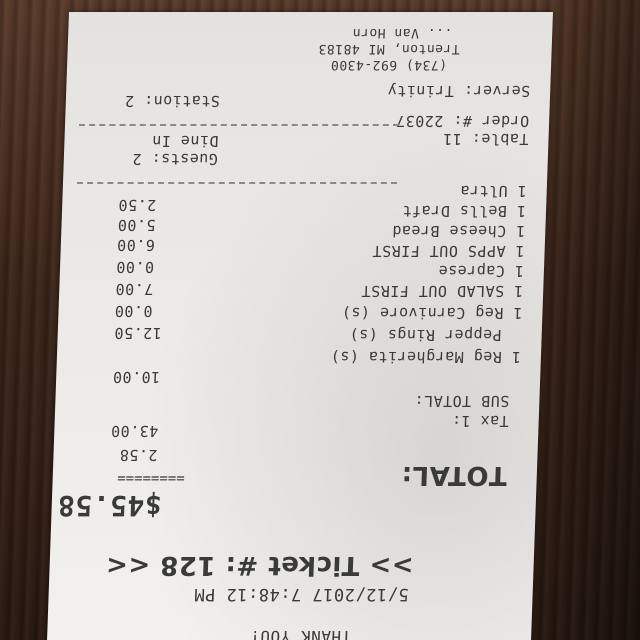  I want to click on subtotal-value: 43.00, so click(134, 431).